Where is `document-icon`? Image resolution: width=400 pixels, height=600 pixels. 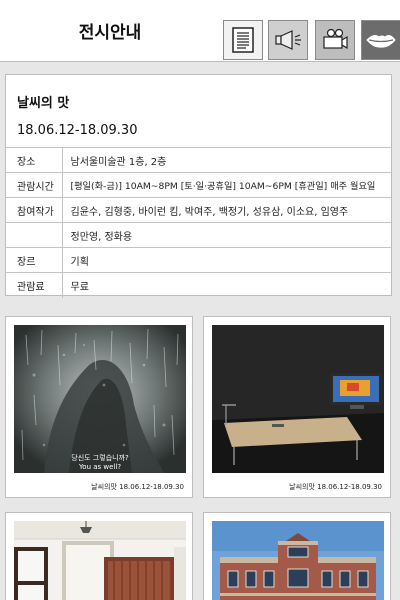 document-icon is located at coordinates (243, 40).